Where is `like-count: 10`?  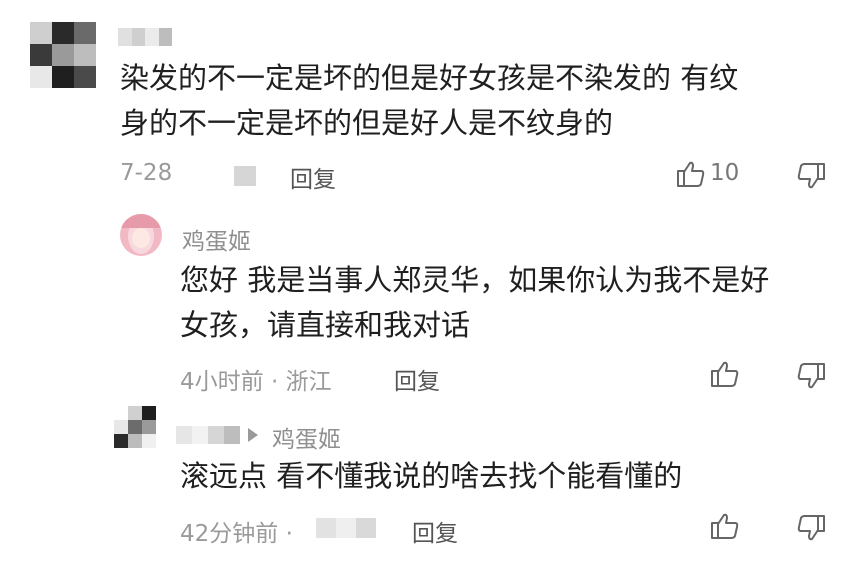 like-count: 10 is located at coordinates (725, 173).